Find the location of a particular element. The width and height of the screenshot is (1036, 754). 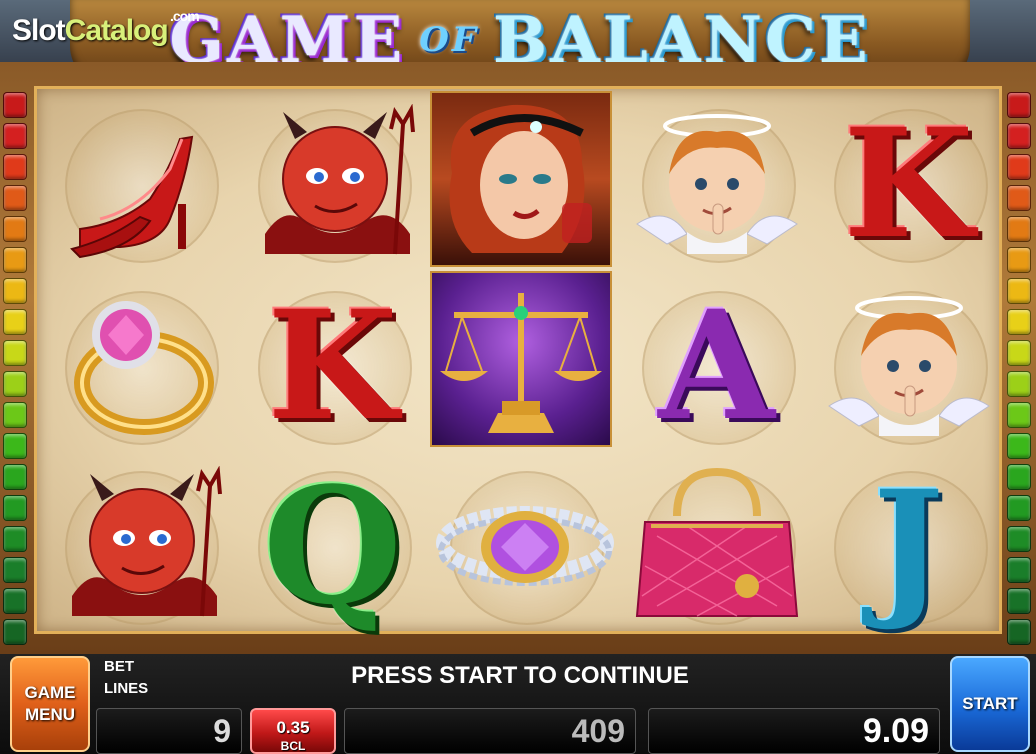

bet-label: BET is located at coordinates (119, 666).